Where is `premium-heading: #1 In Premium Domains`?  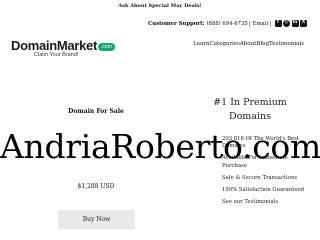 premium-heading: #1 In Premium Domains is located at coordinates (250, 109).